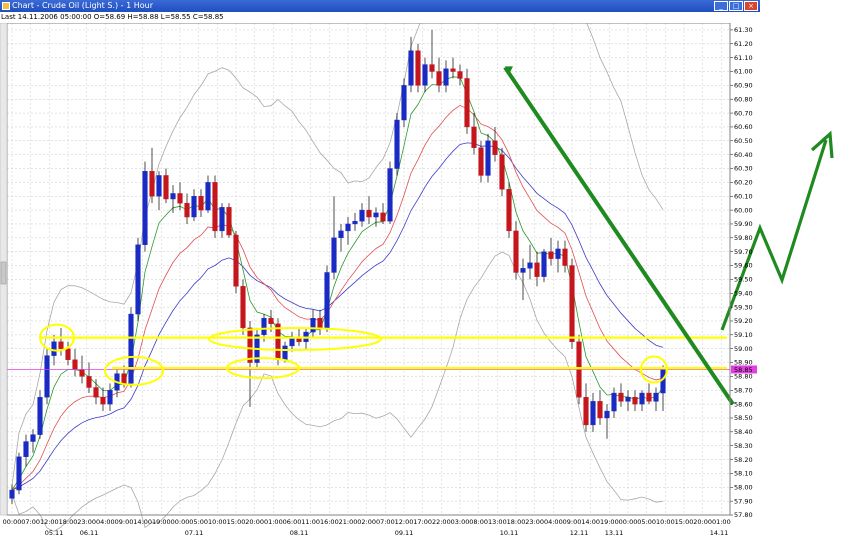 This screenshot has width=850, height=541. I want to click on y-tick-label: 60.50, so click(743, 141).